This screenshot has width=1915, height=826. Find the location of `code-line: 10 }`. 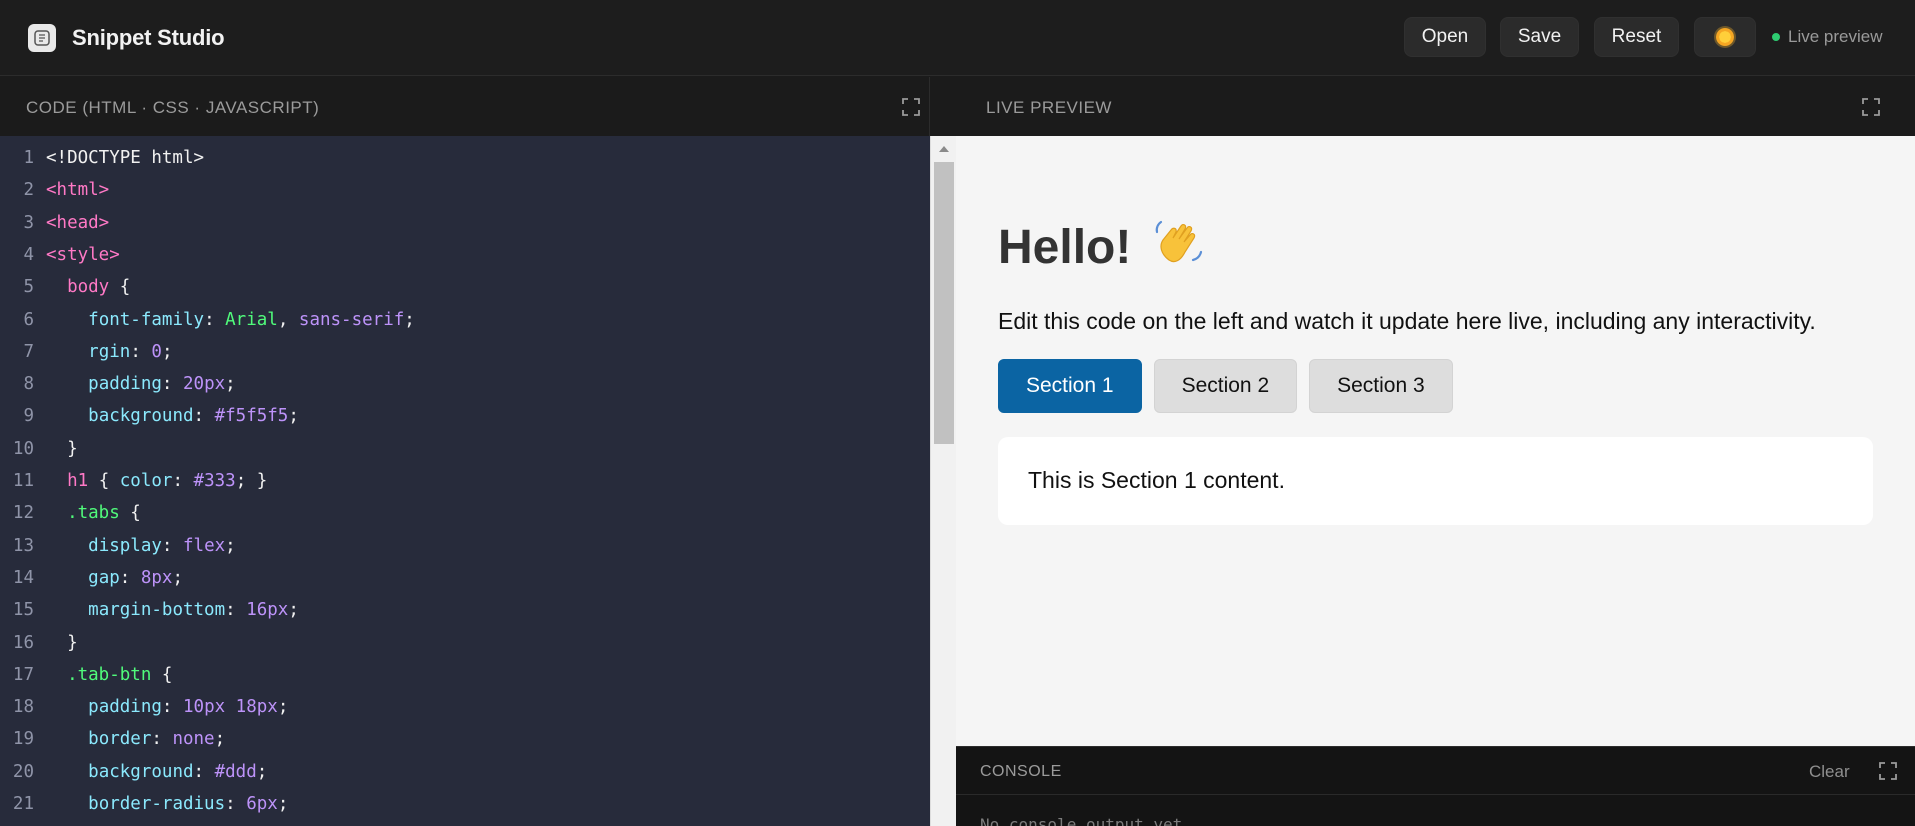

code-line: 10 } is located at coordinates (465, 455).